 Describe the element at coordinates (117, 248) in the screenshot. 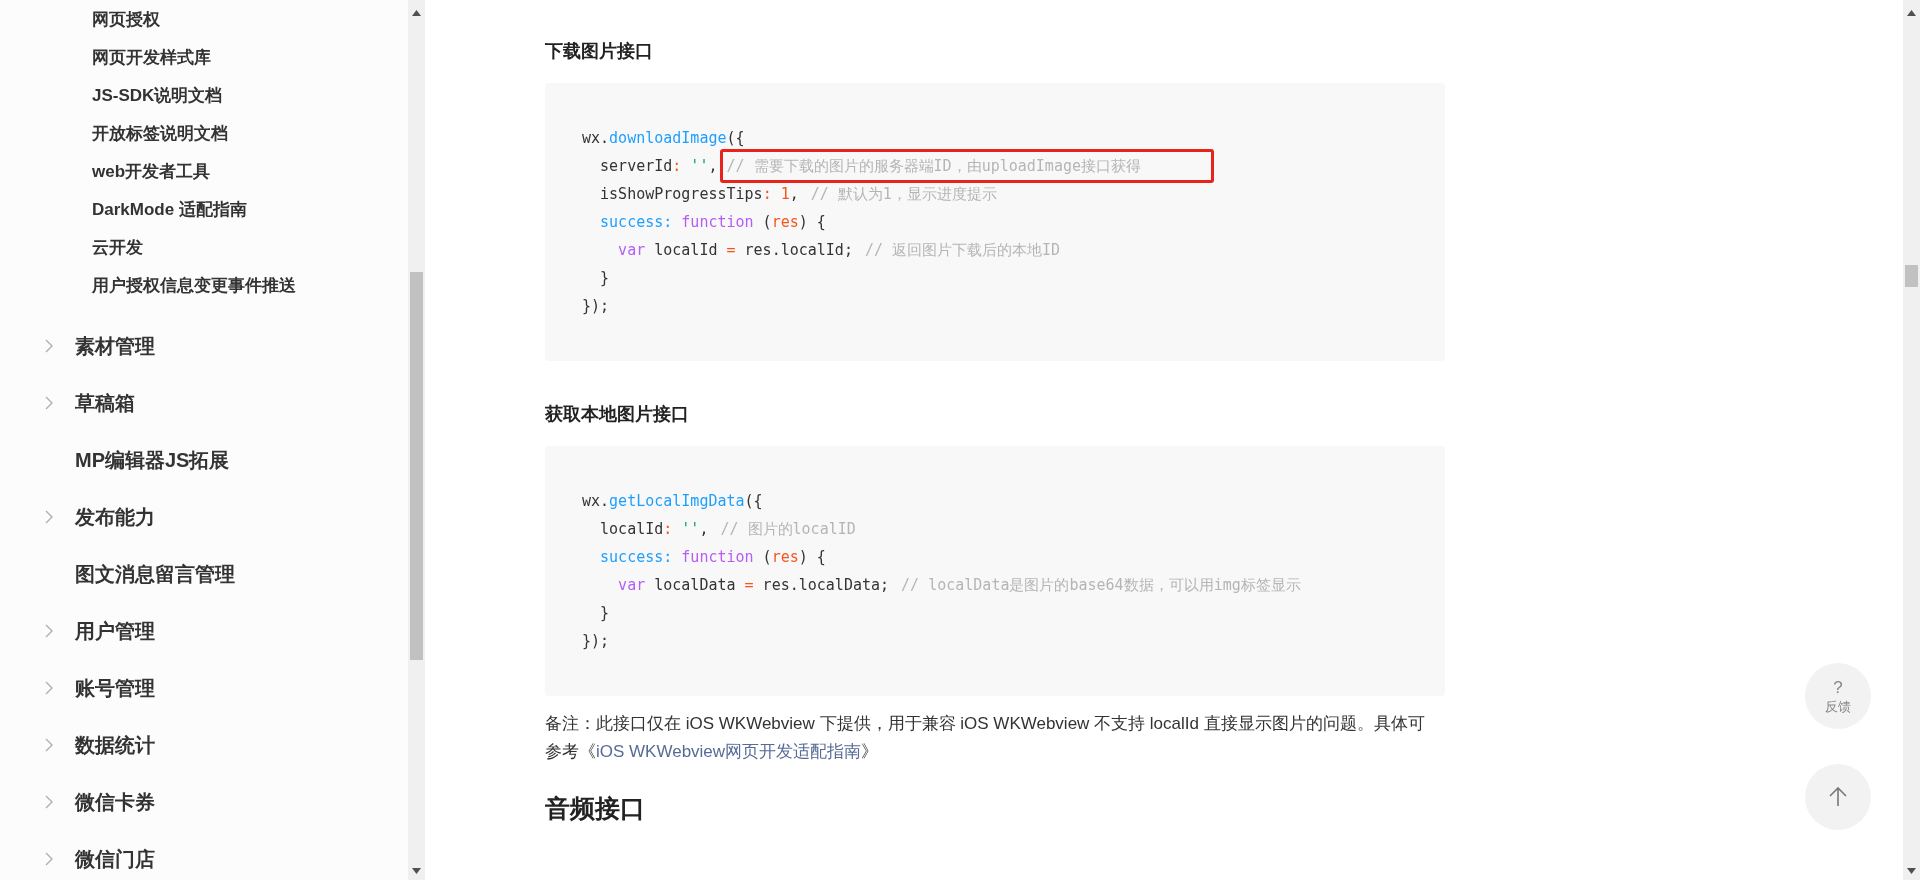

I see `sidebar-subitem: 云开发` at that location.